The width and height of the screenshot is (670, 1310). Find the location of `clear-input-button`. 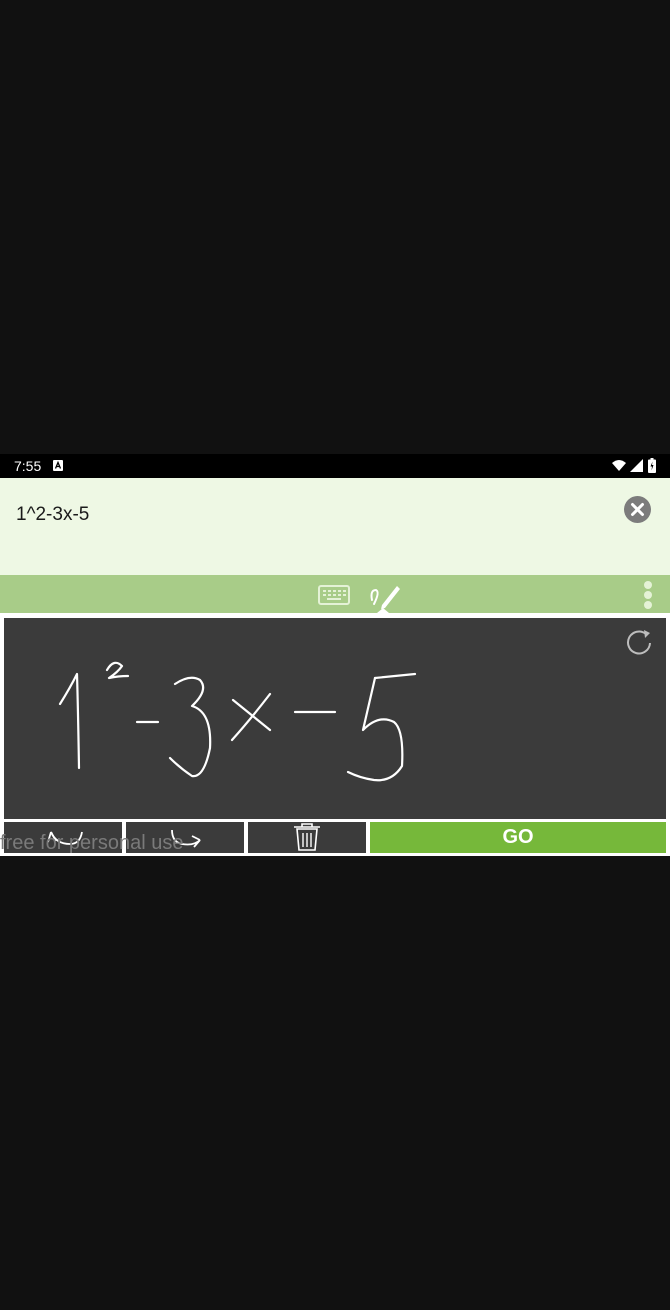

clear-input-button is located at coordinates (637, 509).